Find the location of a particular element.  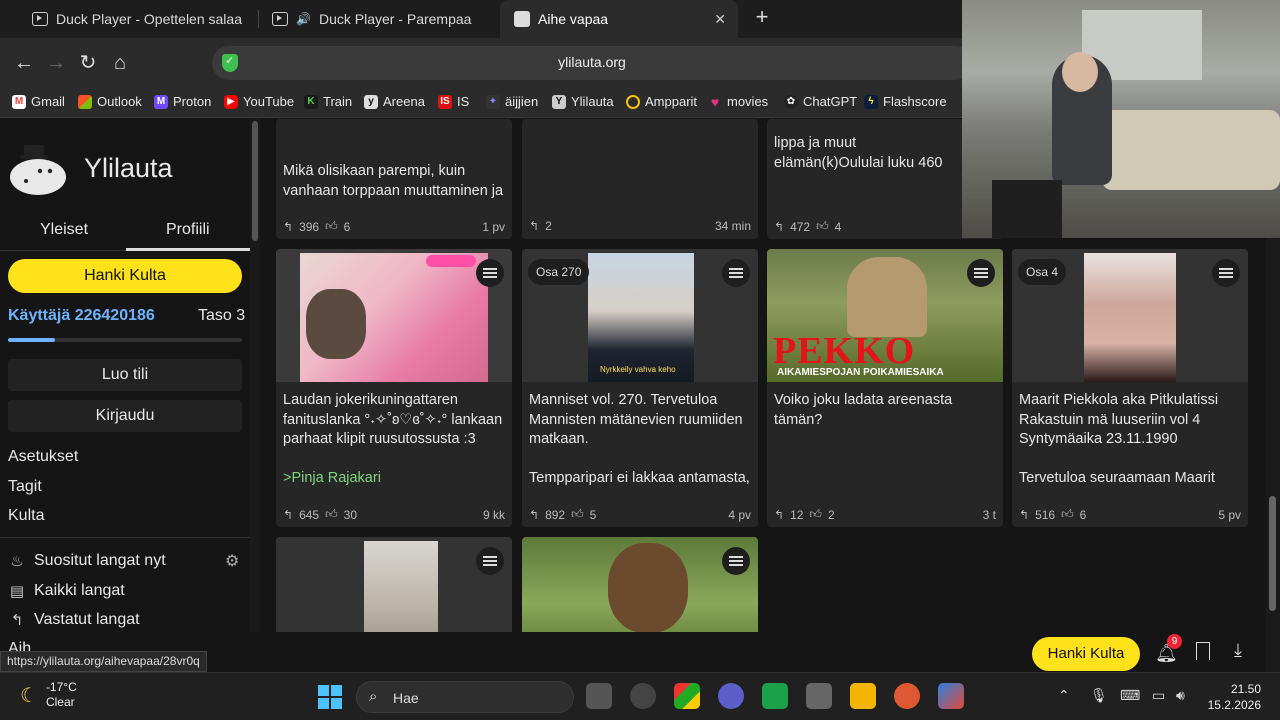

thread-card: ↰ 2 34 min is located at coordinates (640, 179).